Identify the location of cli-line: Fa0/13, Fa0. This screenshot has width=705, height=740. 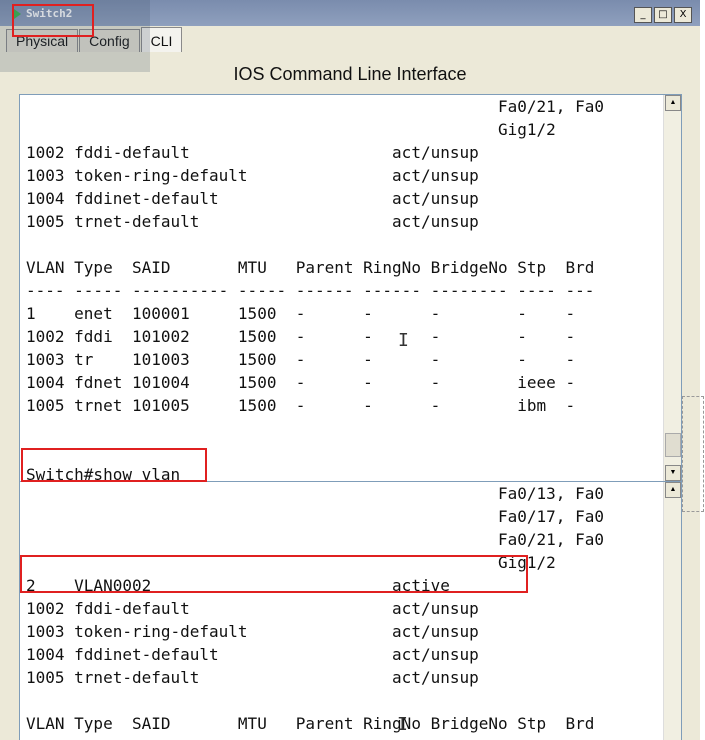
(315, 493).